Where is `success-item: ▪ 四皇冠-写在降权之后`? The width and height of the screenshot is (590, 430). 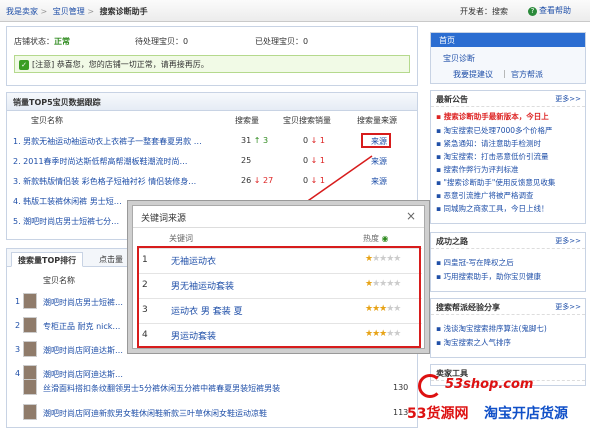 success-item: ▪ 四皇冠-写在降权之后 is located at coordinates (510, 262).